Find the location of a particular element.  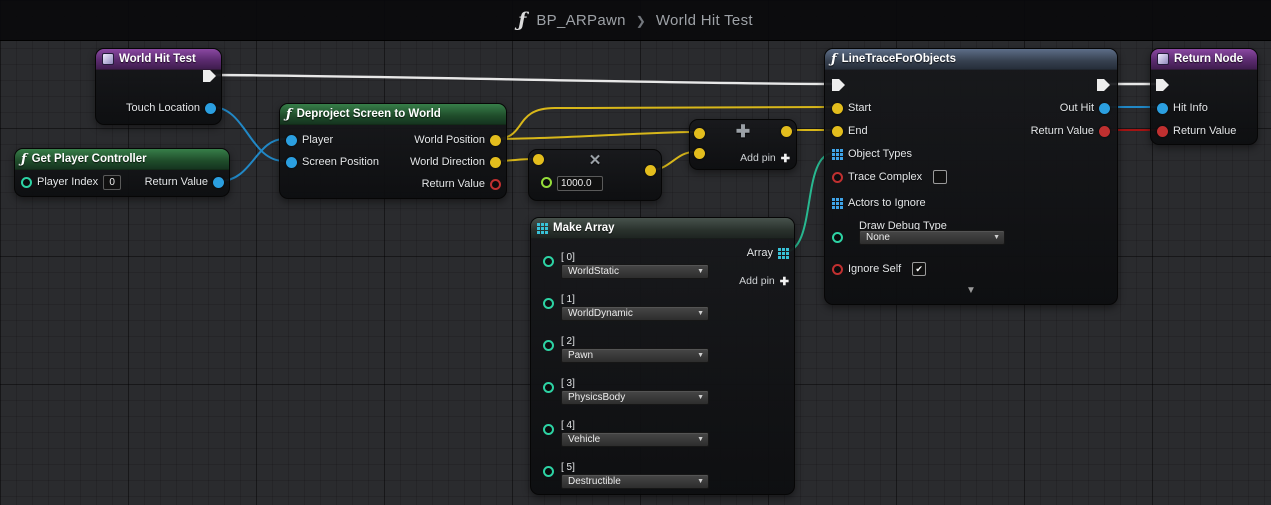

node-header-world-hit-test: World Hit Test is located at coordinates (158, 59).